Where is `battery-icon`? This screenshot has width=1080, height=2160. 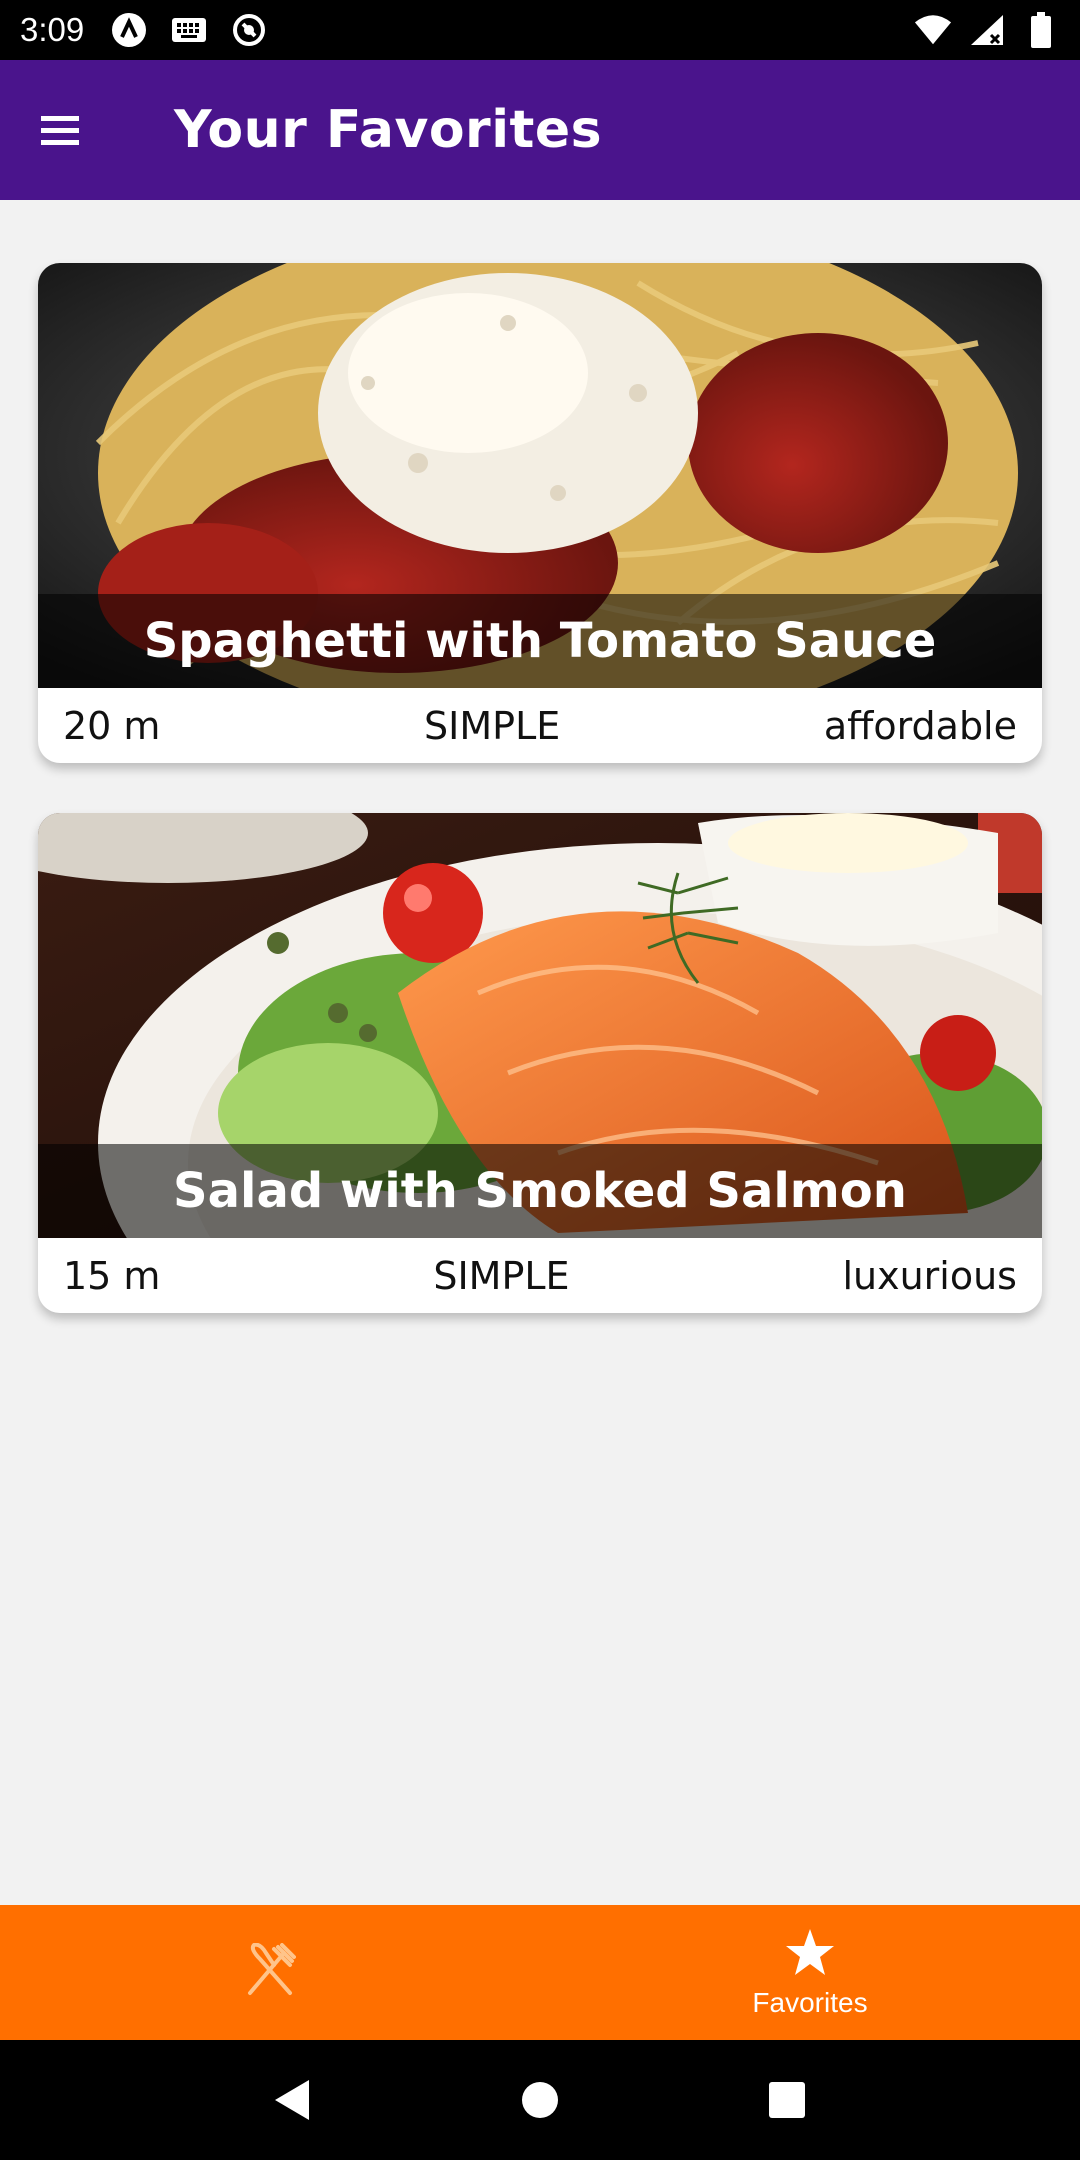 battery-icon is located at coordinates (1041, 30).